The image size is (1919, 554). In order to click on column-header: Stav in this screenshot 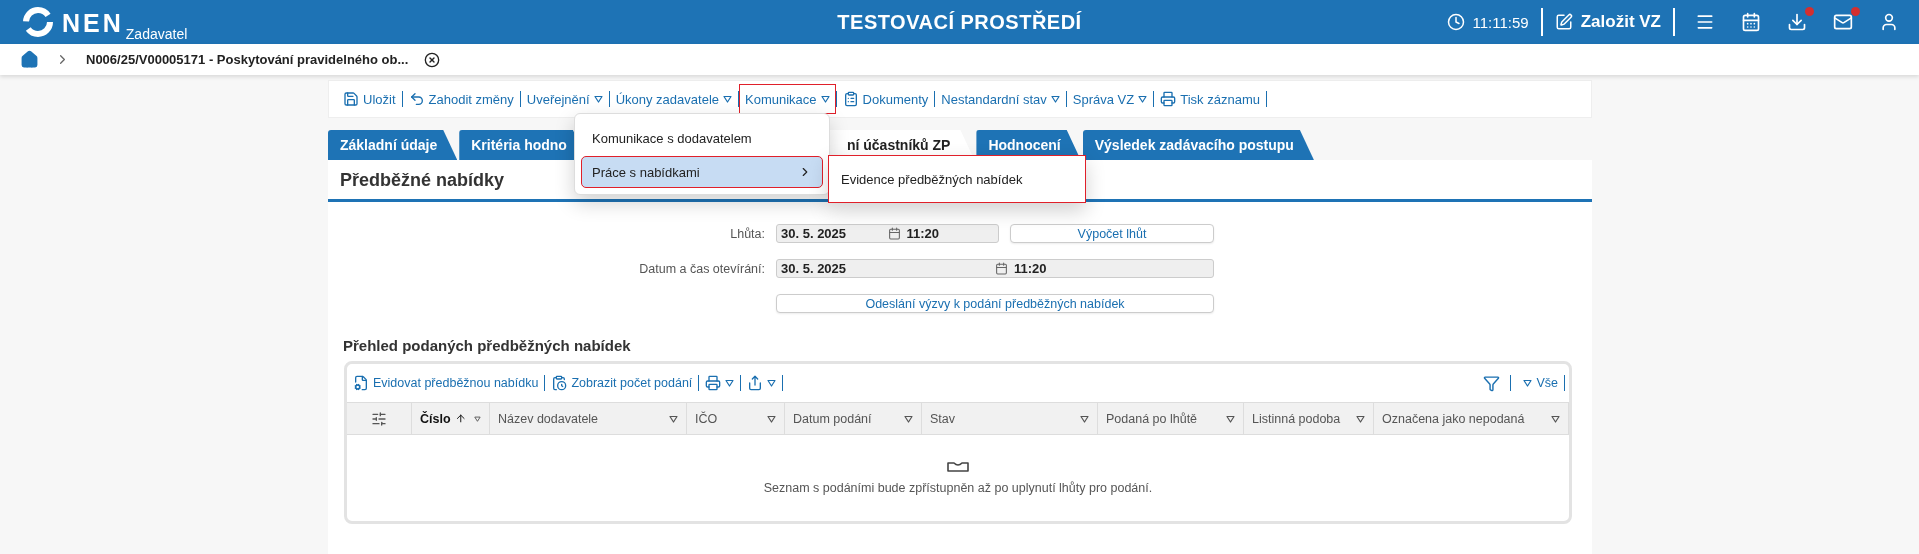, I will do `click(1010, 418)`.